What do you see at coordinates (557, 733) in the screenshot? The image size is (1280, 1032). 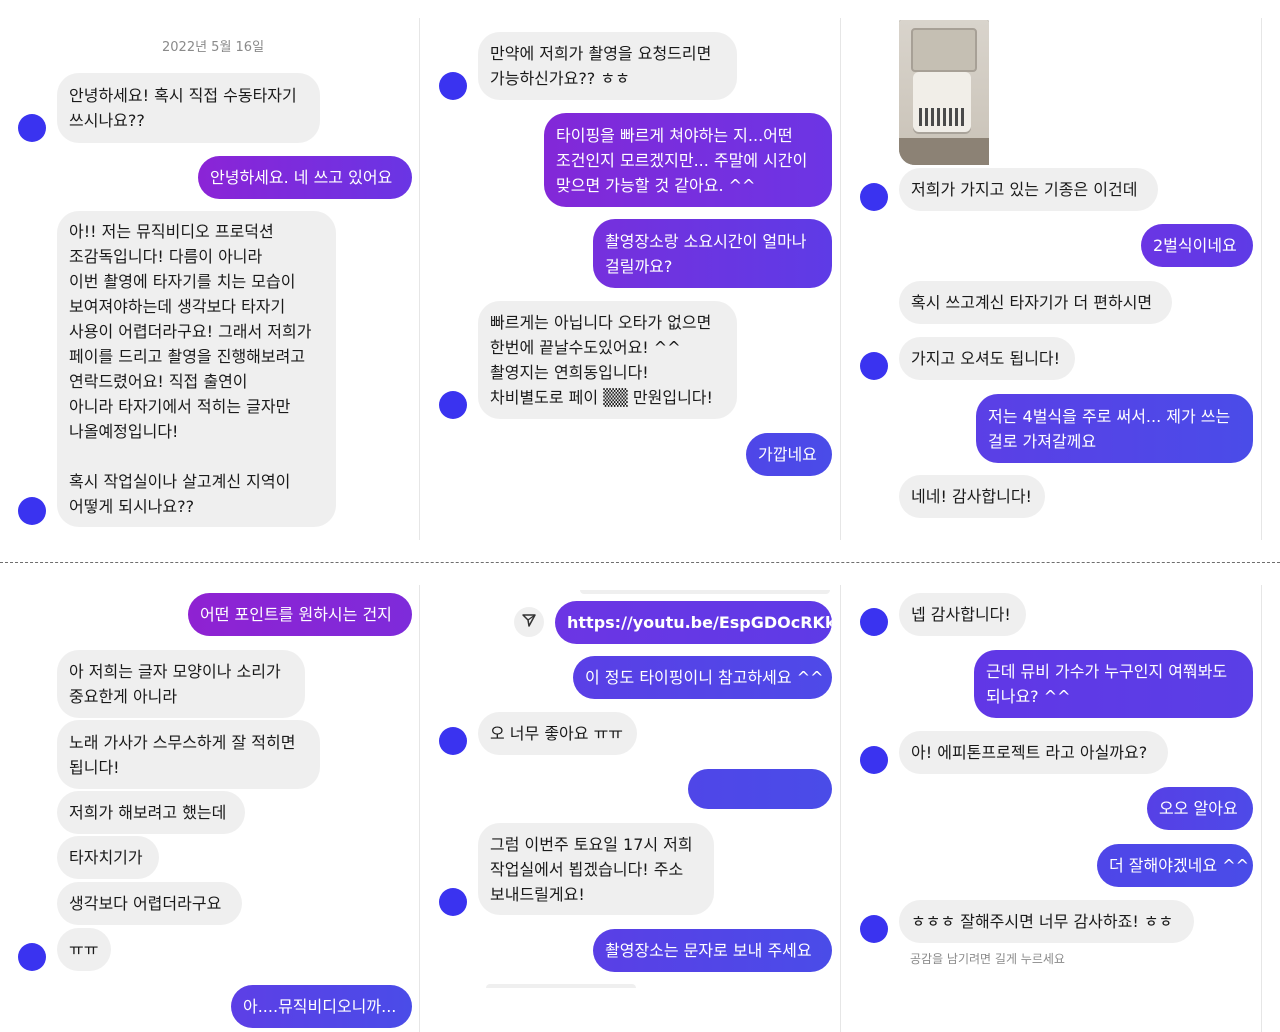 I see `incoming-message: 오 너무 좋아요 ㅠㅠ` at bounding box center [557, 733].